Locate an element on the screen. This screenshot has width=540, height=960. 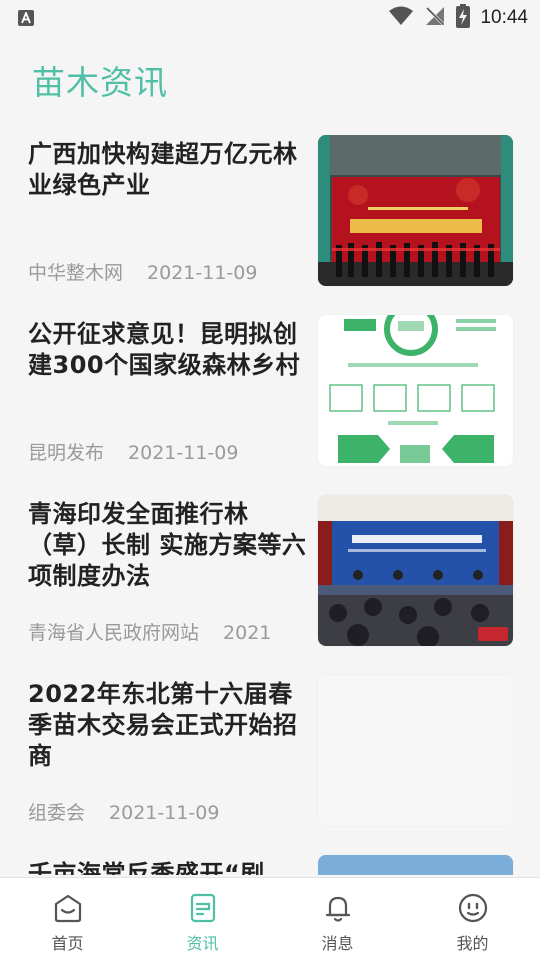
news-meta: 组委会 2021-11-09 is located at coordinates (163, 811).